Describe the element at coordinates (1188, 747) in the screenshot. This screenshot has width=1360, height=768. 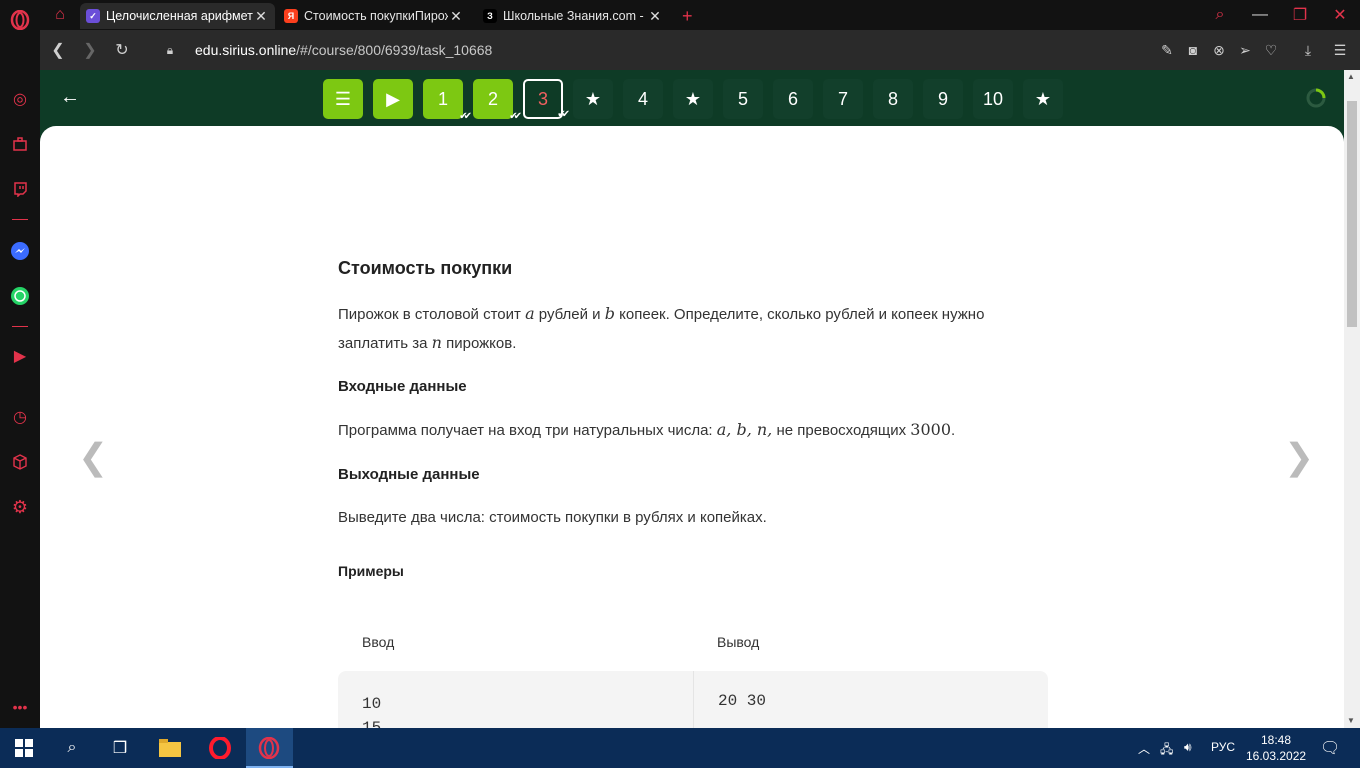
I see `volume-icon: 🔊︎` at that location.